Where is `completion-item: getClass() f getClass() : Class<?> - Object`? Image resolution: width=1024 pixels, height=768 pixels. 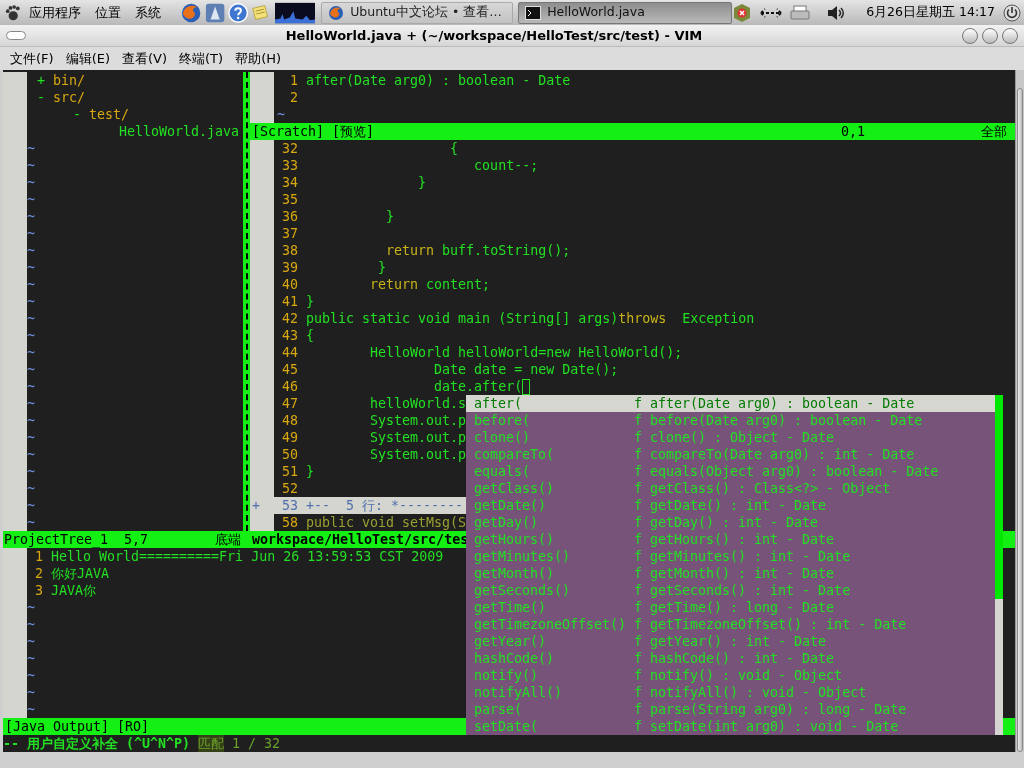
completion-item: getClass() f getClass() : Class<?> - Object is located at coordinates (730, 488).